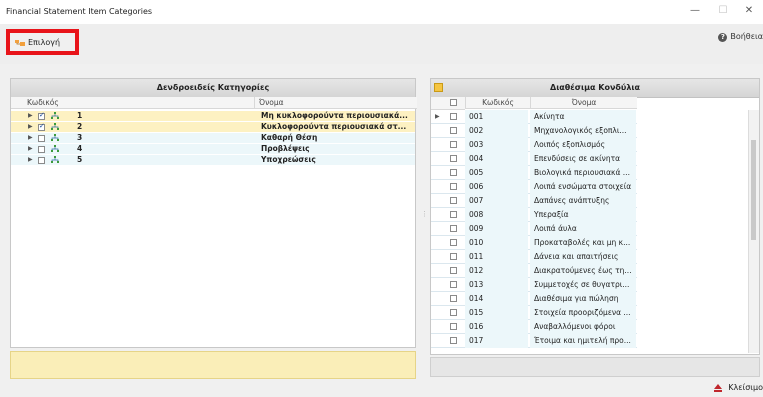  I want to click on list-item: ▶ 001 Ακίνητα, so click(534, 117).